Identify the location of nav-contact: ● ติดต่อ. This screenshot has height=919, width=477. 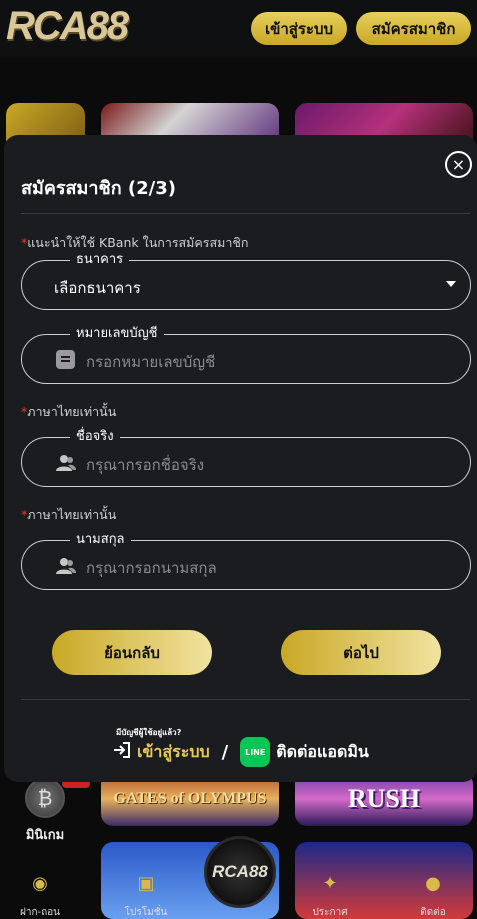
(433, 892).